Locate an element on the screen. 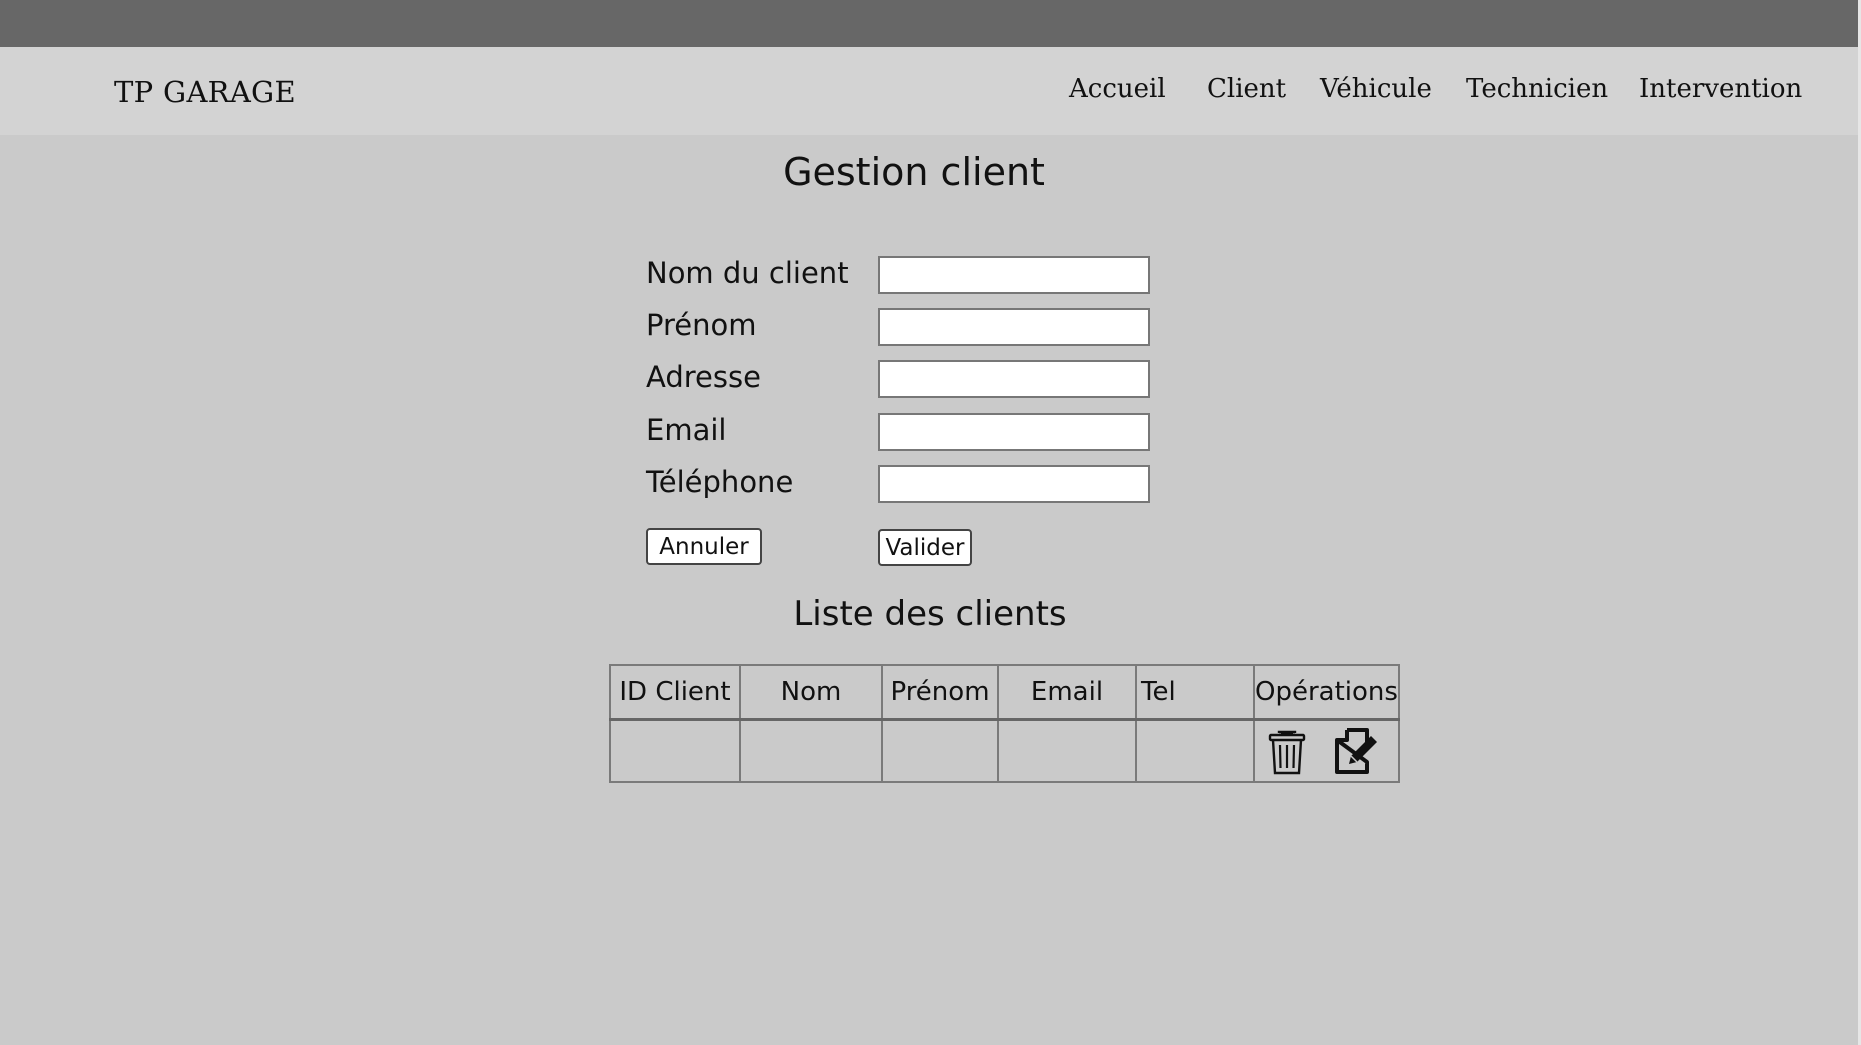  cell-nom is located at coordinates (811, 750).